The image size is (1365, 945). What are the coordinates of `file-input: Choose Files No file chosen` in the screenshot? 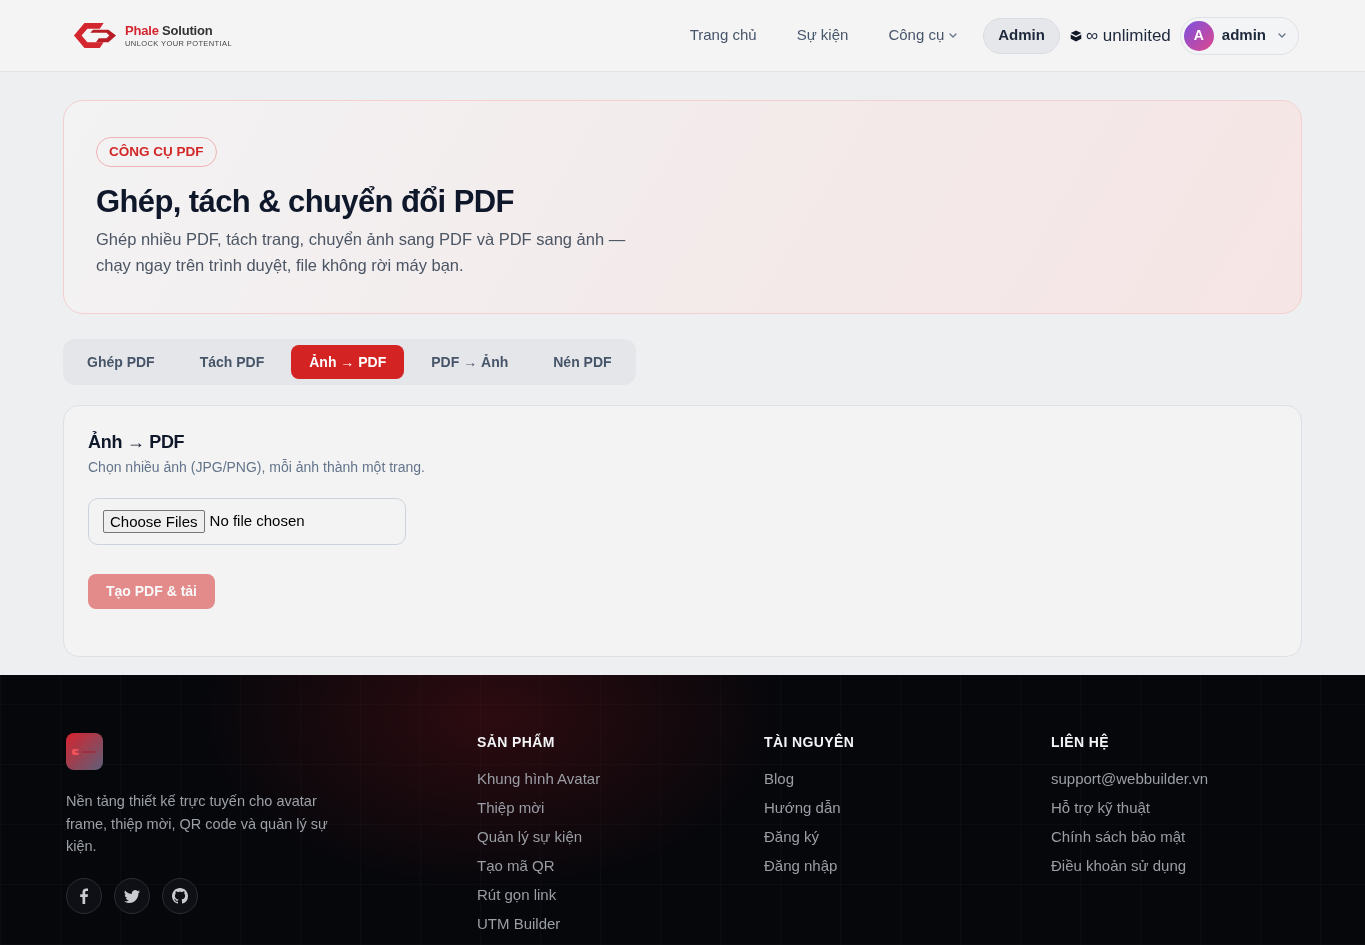 It's located at (247, 521).